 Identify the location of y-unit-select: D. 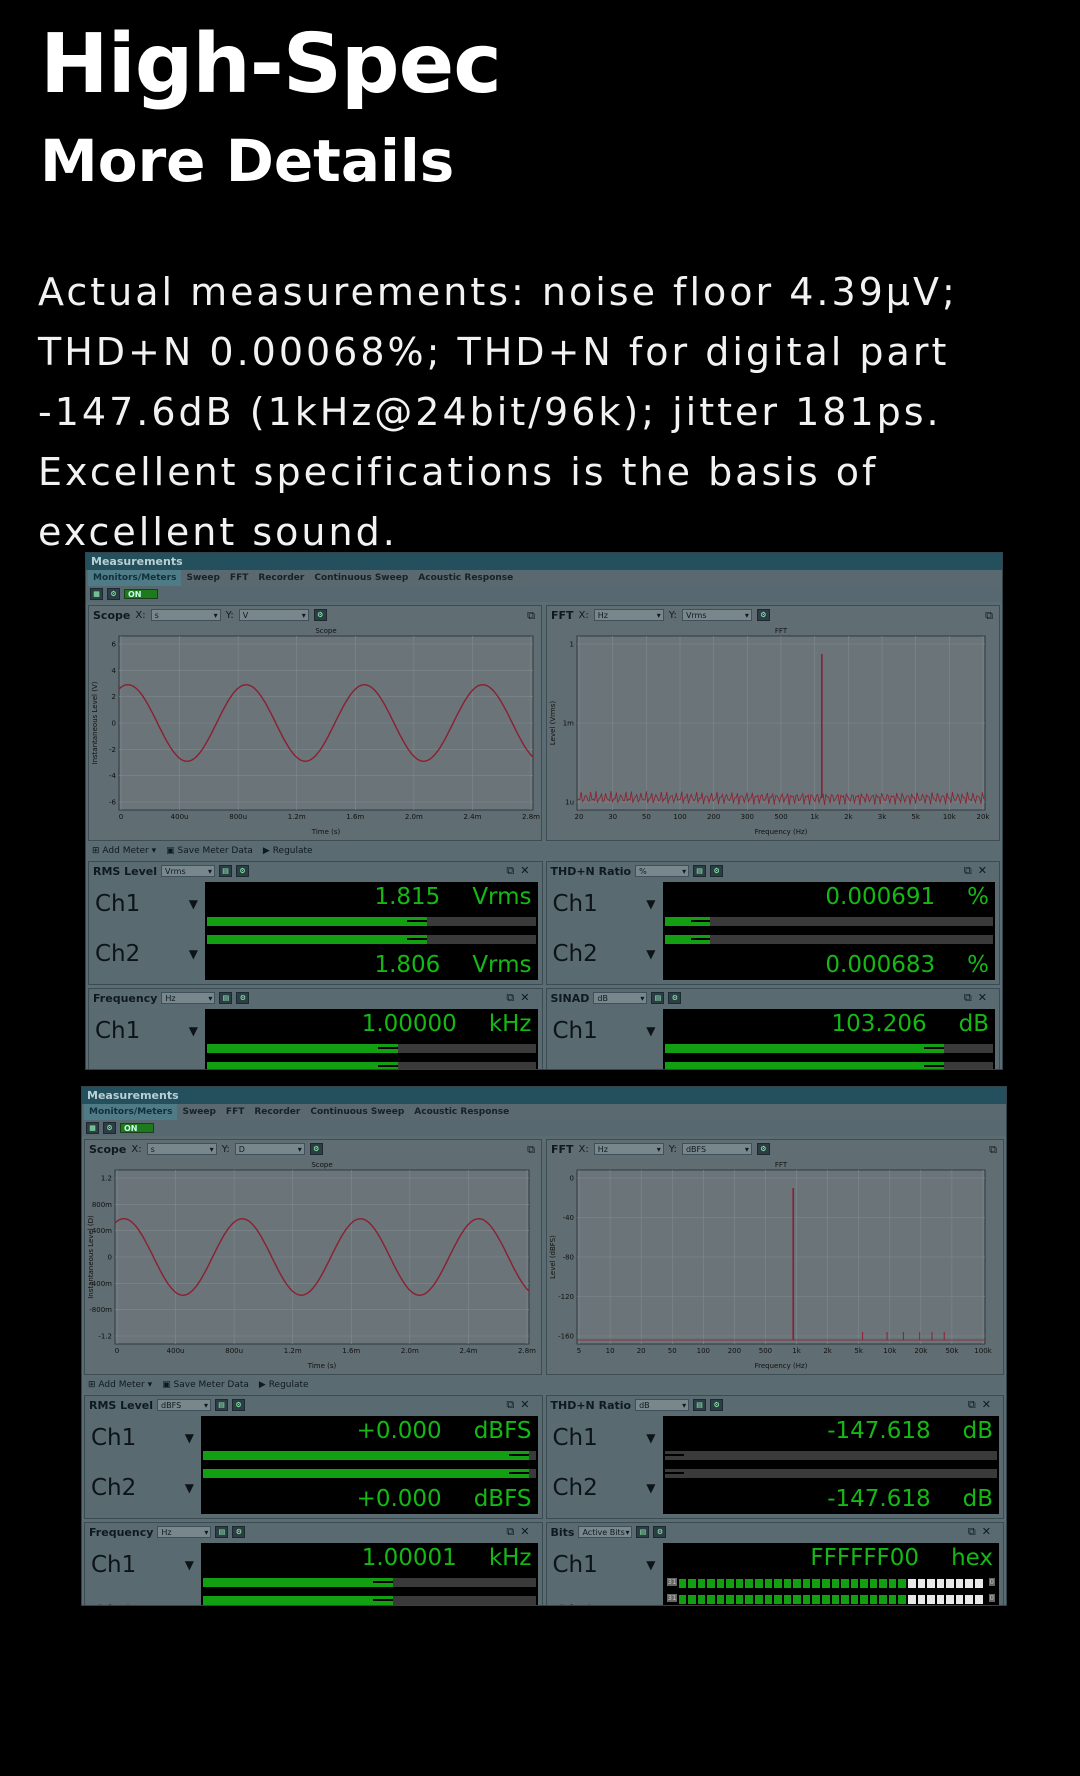
(269, 1149).